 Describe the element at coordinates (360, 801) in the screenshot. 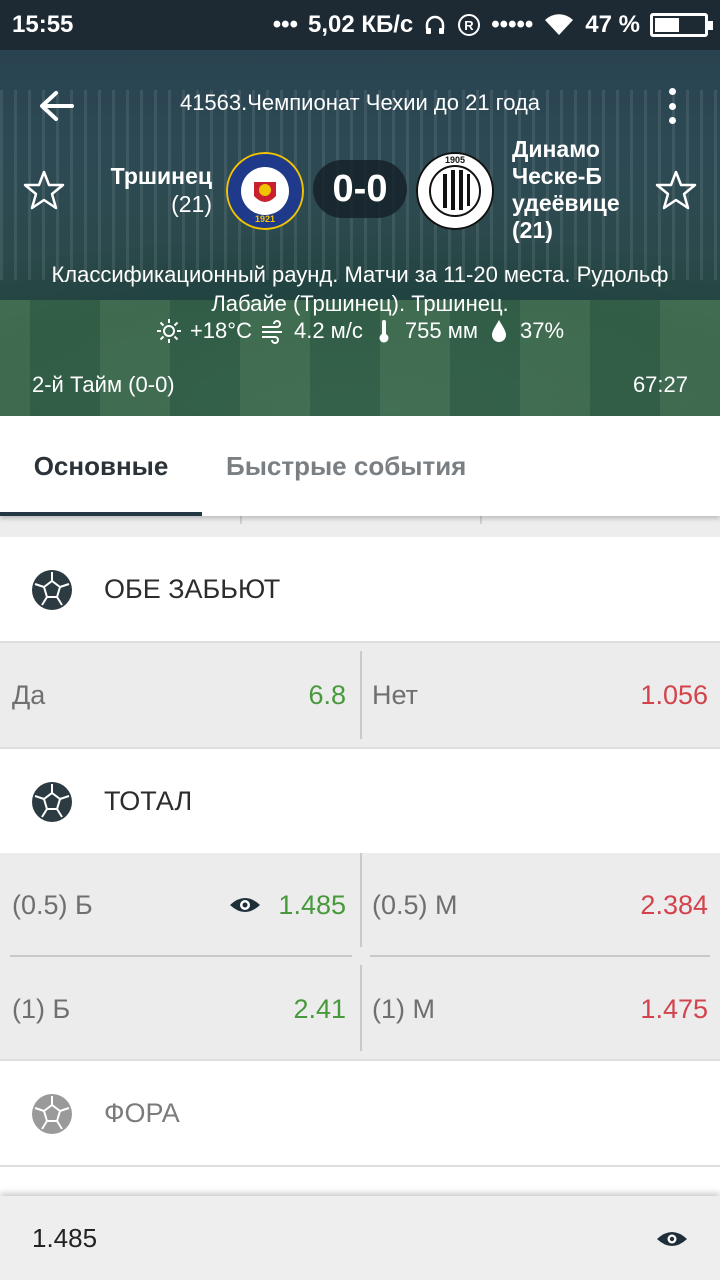

I see `market-total-header: ТОТАЛ` at that location.